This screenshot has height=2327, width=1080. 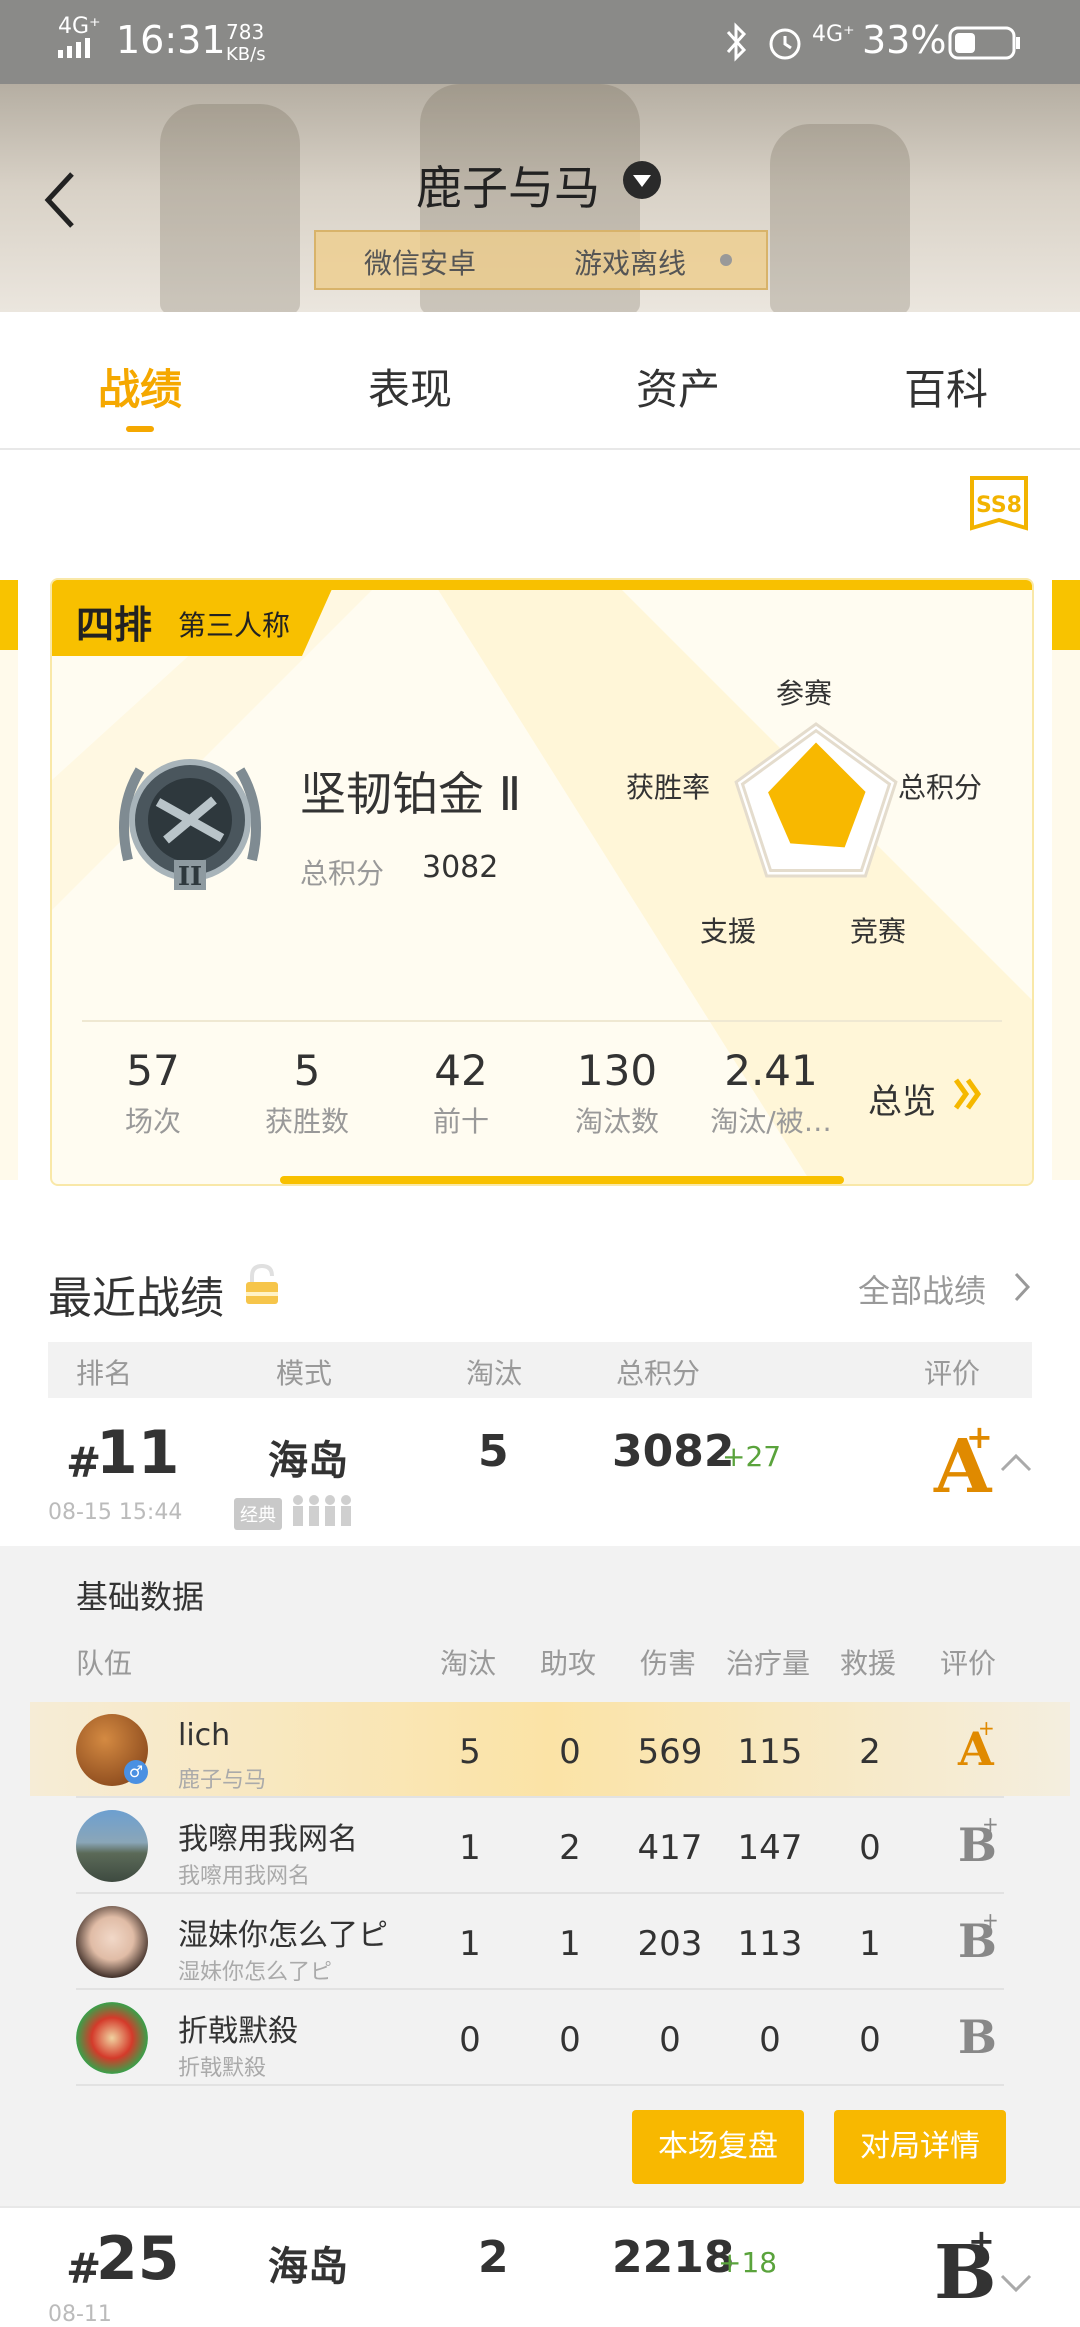 What do you see at coordinates (104, 1373) in the screenshot?
I see `col-rank: 排名` at bounding box center [104, 1373].